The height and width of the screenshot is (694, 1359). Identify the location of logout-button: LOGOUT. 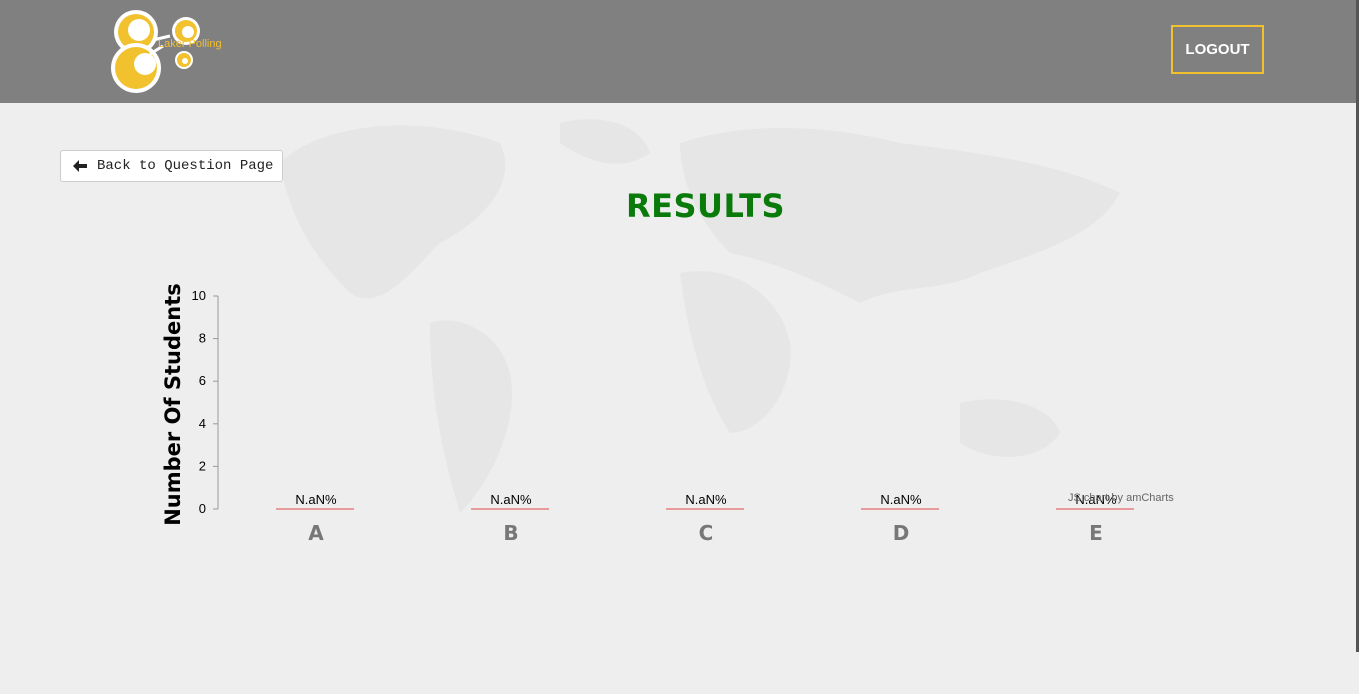
(1217, 49).